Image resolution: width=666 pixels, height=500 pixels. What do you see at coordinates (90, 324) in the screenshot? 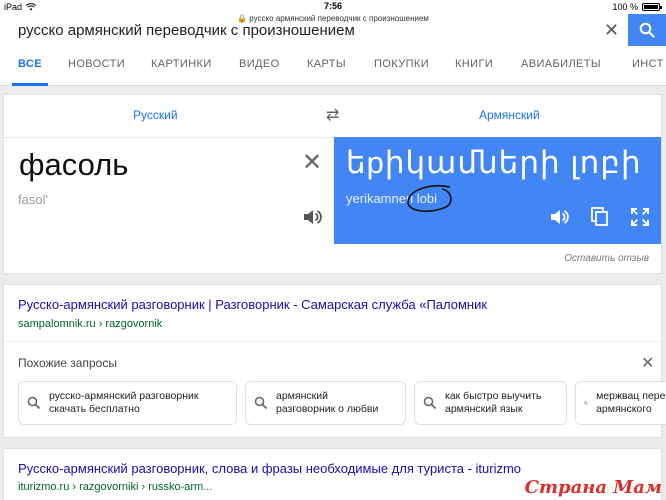
I see `result-url: sampalomnik.ru › razgovornik` at bounding box center [90, 324].